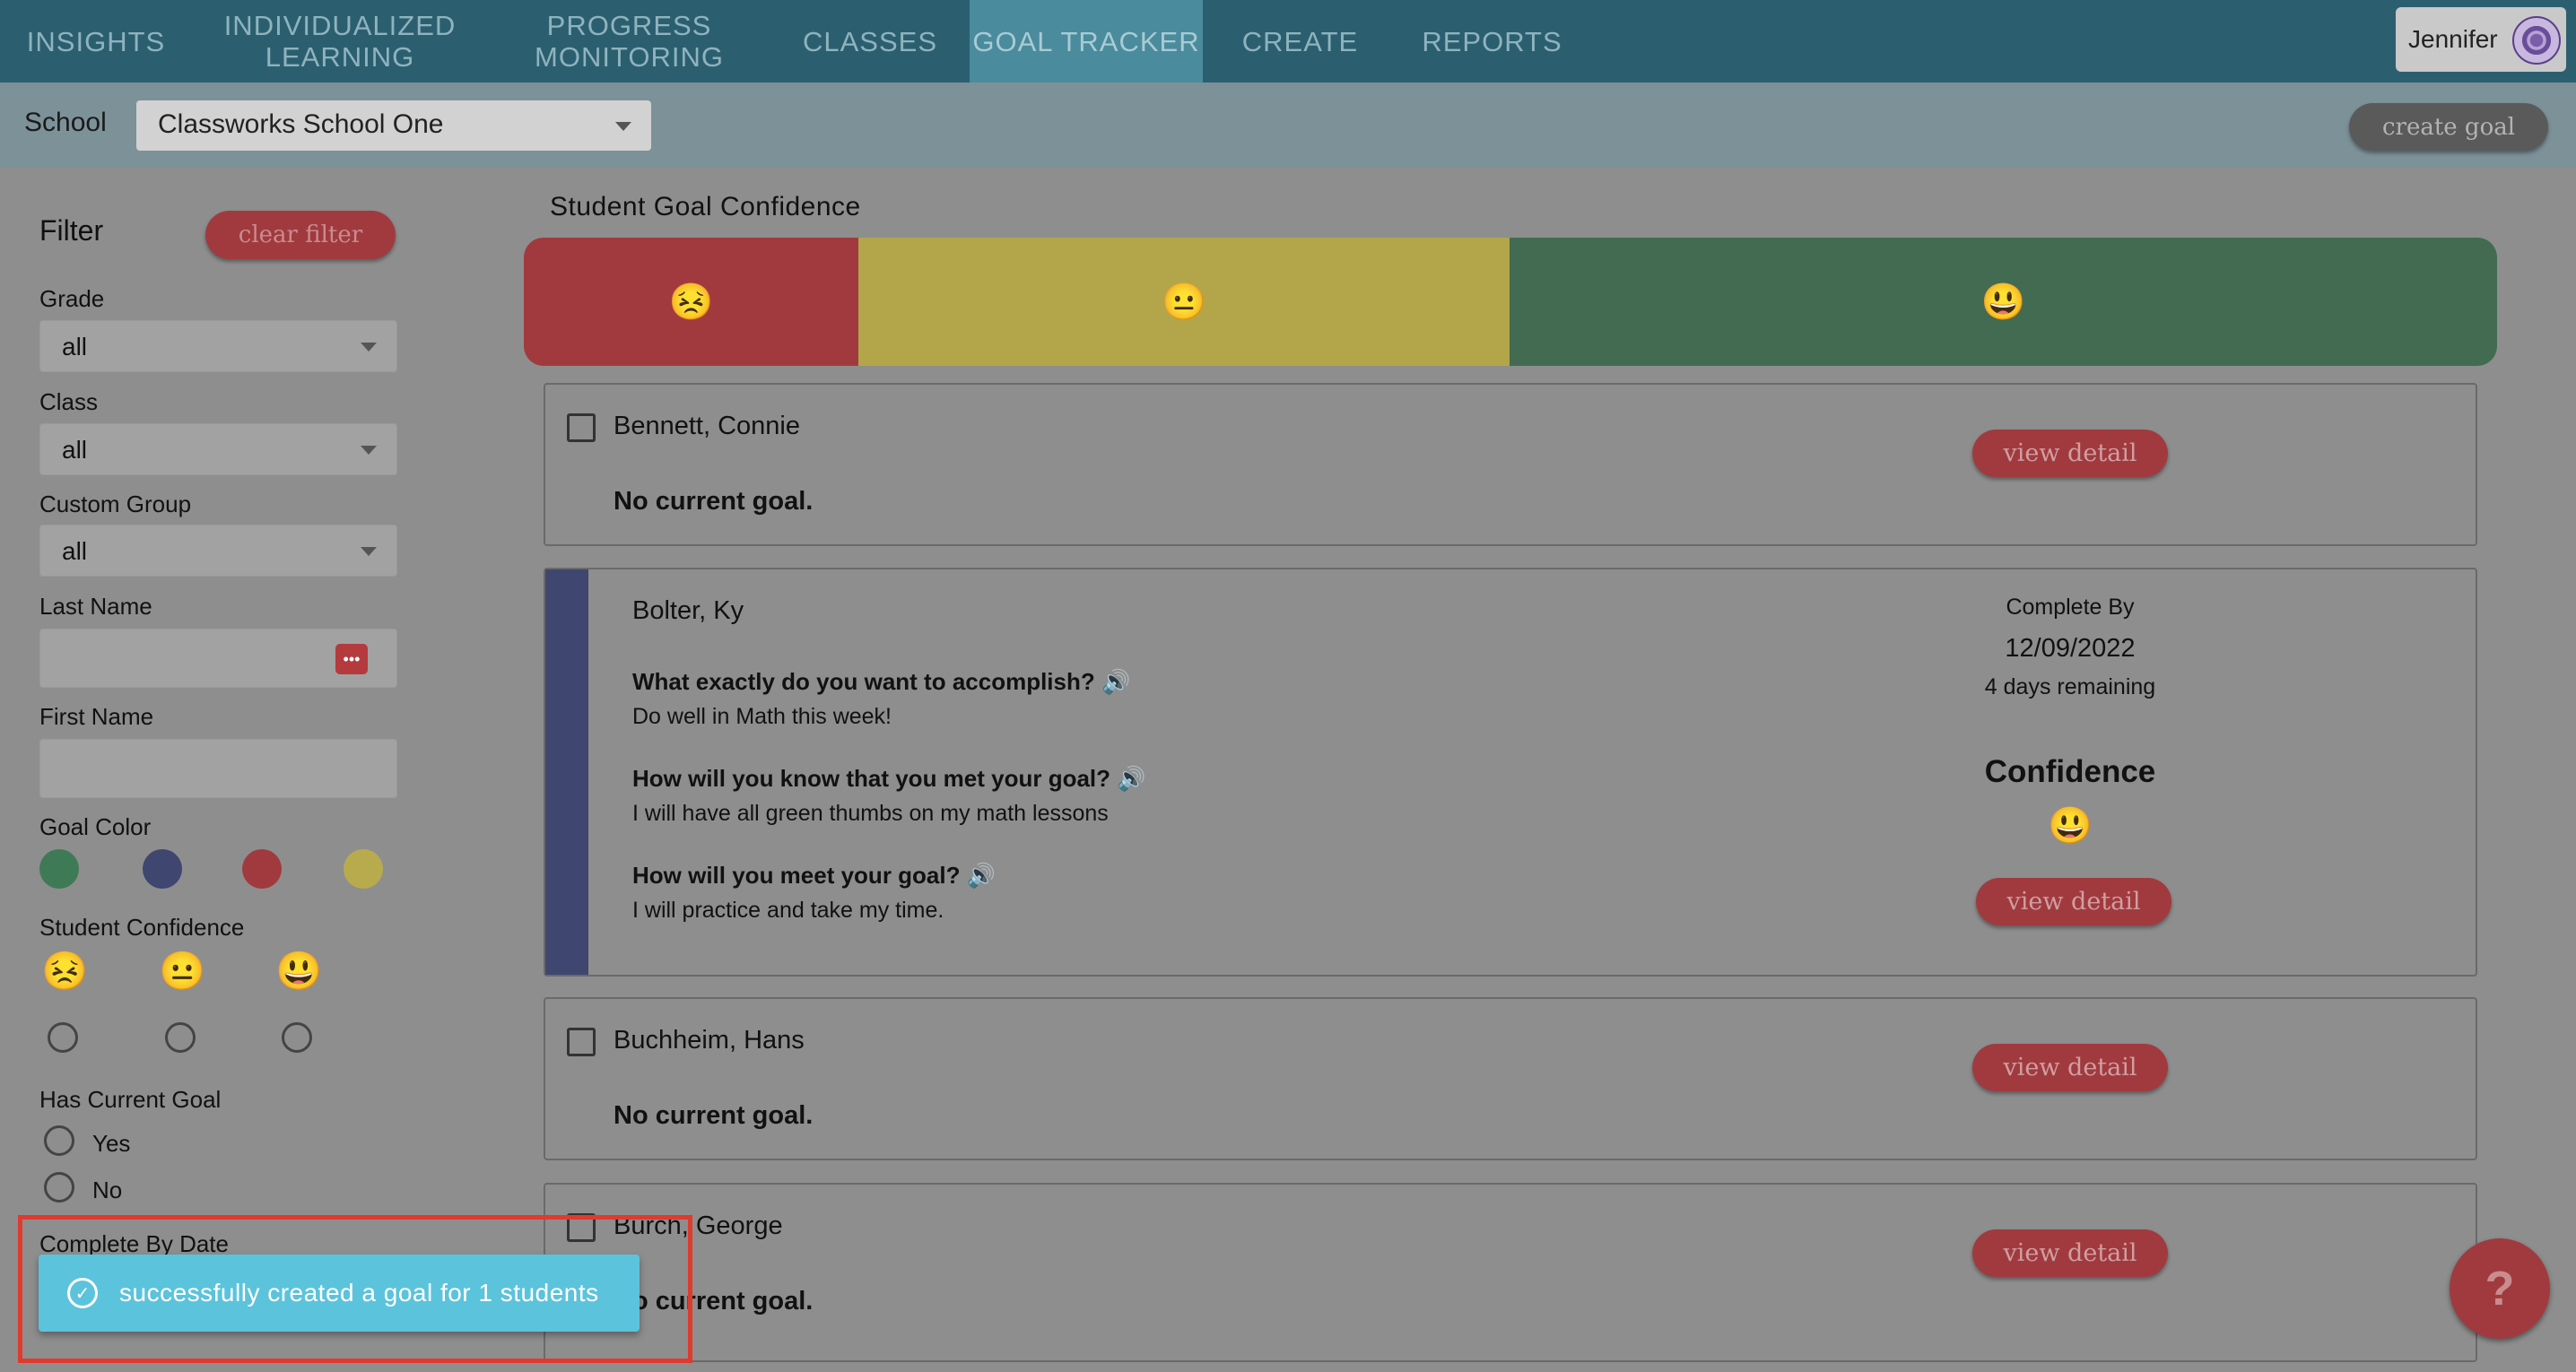 The image size is (2576, 1372). Describe the element at coordinates (180, 1037) in the screenshot. I see `confidence-mid-radio` at that location.